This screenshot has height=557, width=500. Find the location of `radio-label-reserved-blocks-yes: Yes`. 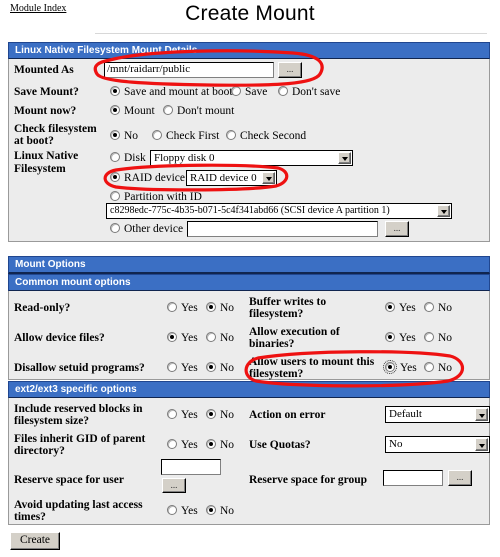

radio-label-reserved-blocks-yes: Yes is located at coordinates (189, 415).